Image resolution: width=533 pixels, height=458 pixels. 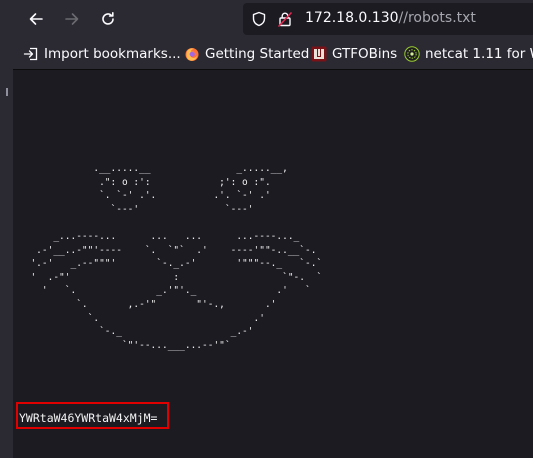 I want to click on gtfobins-icon, so click(x=319, y=54).